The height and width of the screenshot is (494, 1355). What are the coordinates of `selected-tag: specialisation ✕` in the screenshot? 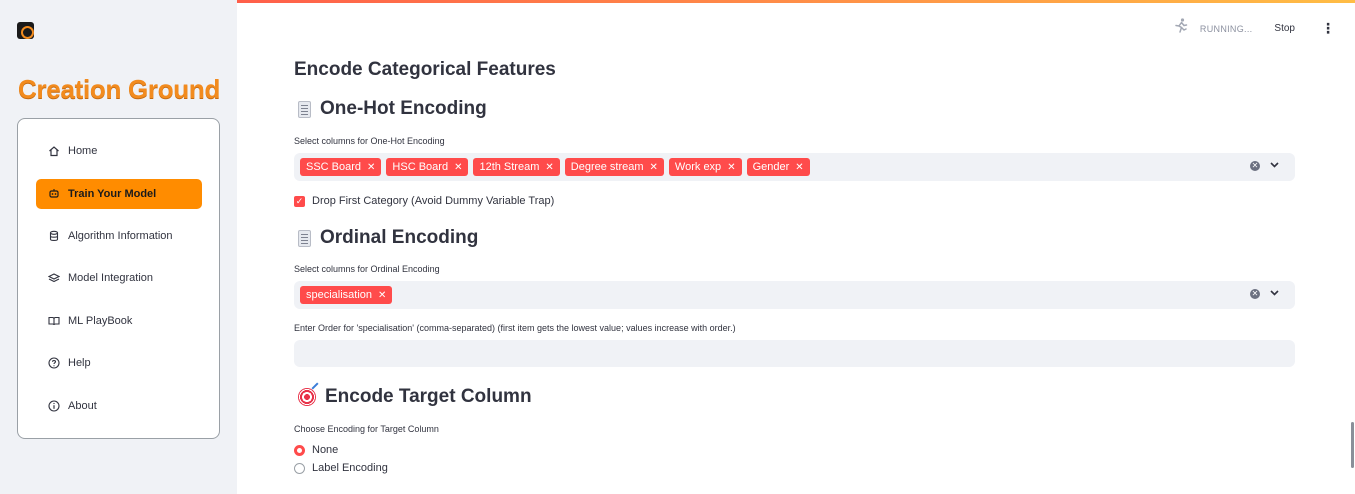 It's located at (346, 295).